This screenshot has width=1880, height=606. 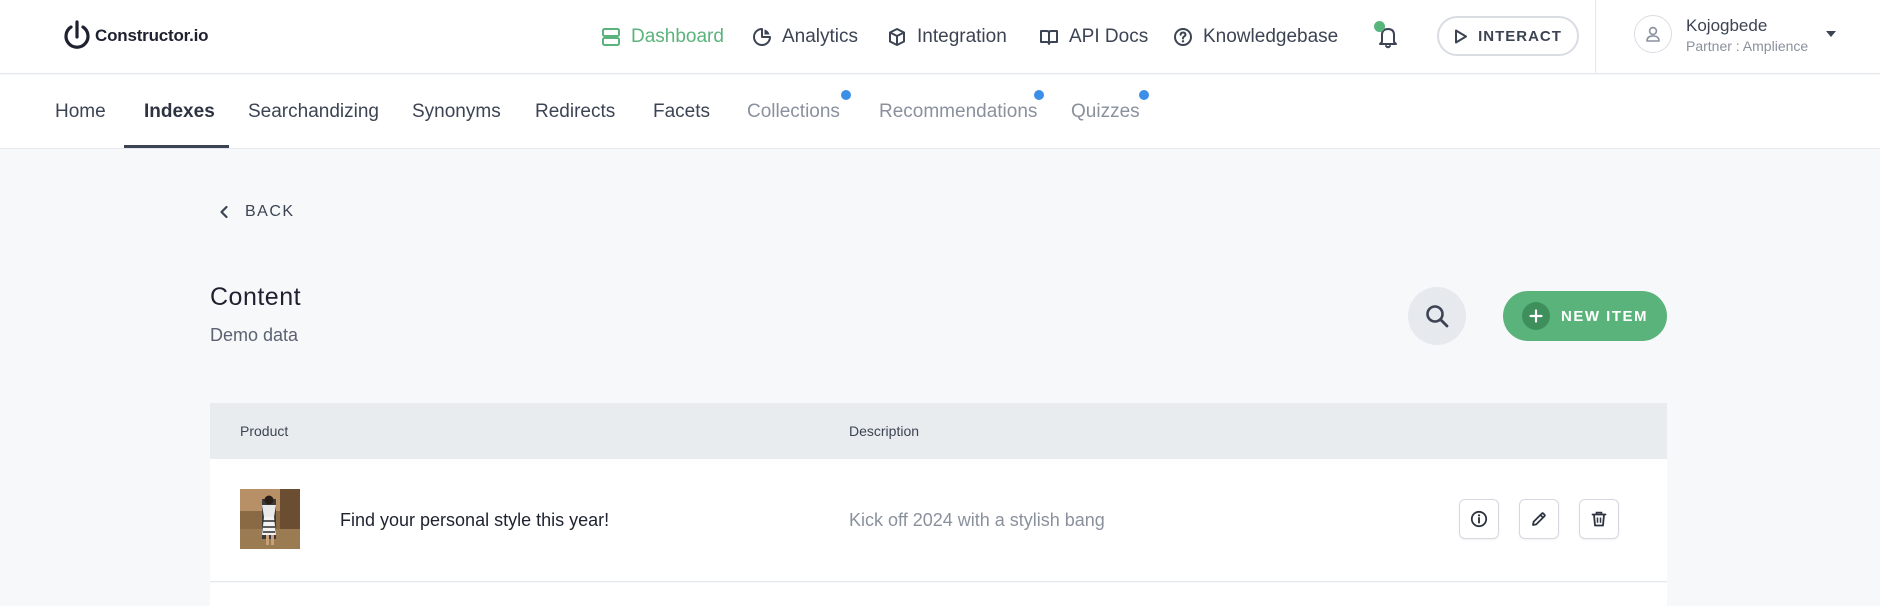 I want to click on delete-button, so click(x=1599, y=519).